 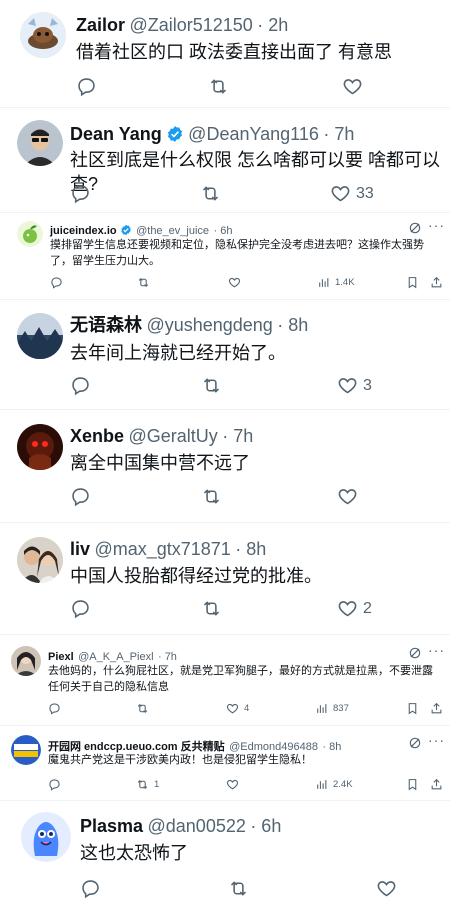 I want to click on verified-badge-icon, so click(x=174, y=134).